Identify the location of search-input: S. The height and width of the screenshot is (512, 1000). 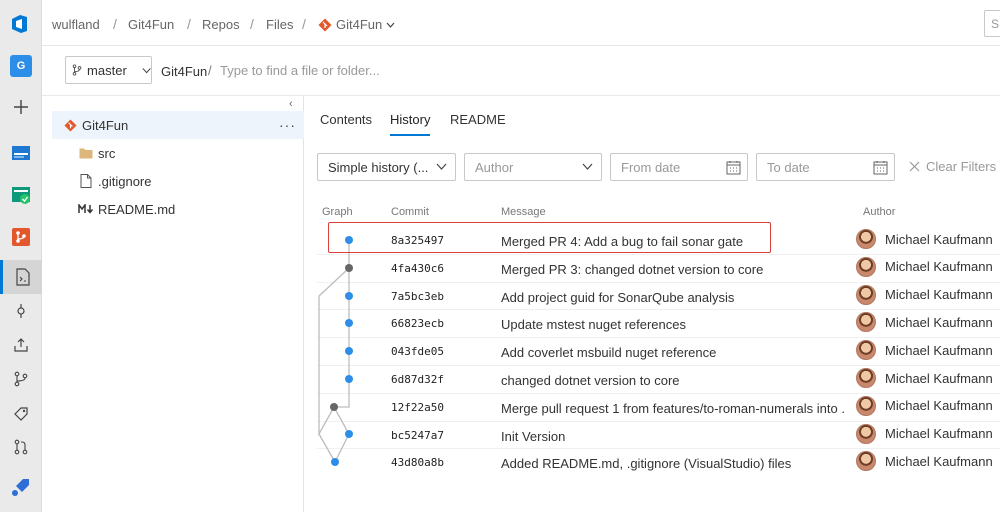
(992, 23).